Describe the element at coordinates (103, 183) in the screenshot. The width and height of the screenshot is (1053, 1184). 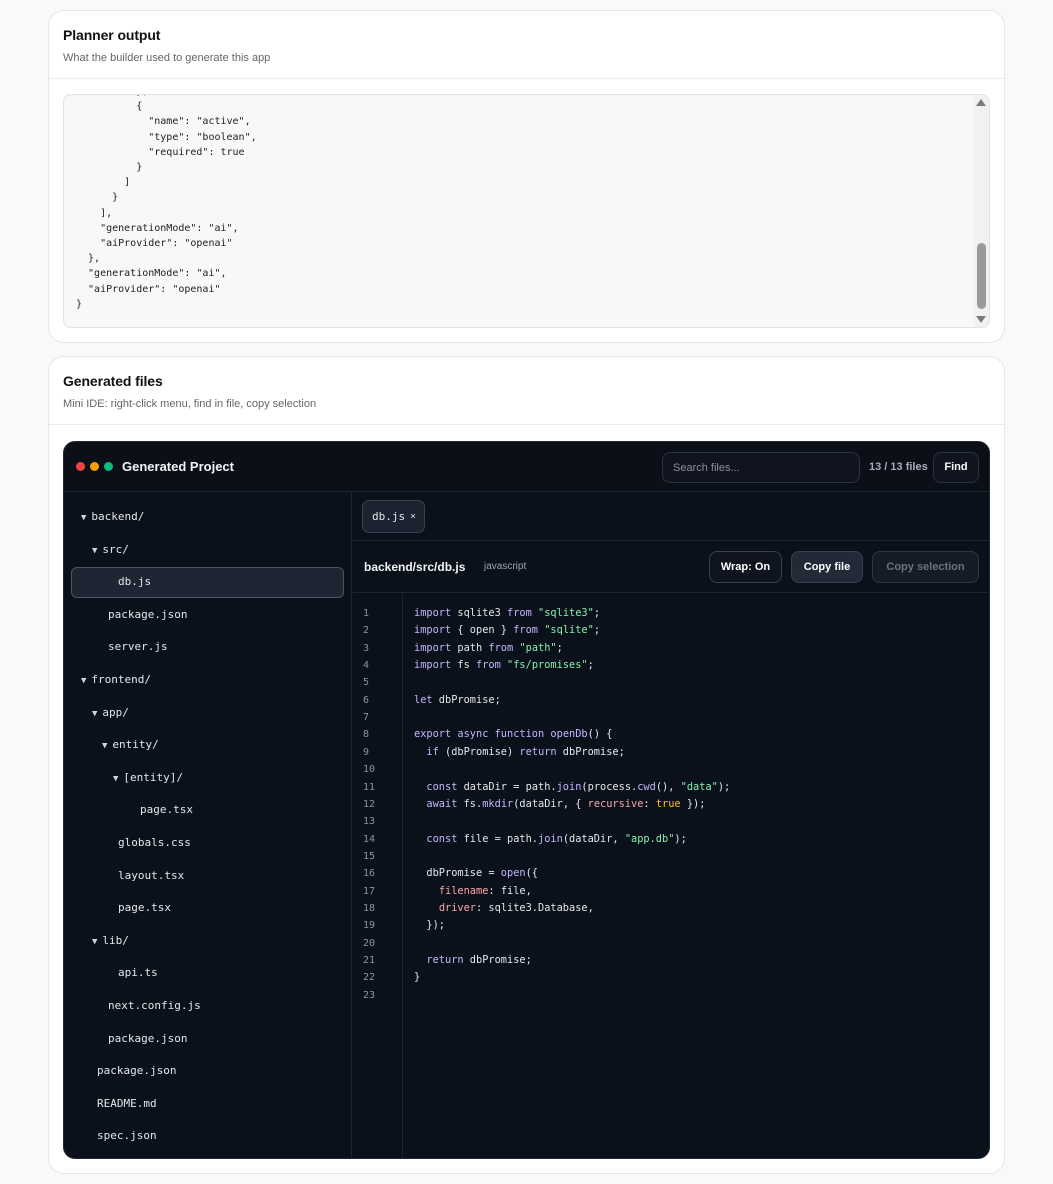
I see `json-line: ]` at that location.